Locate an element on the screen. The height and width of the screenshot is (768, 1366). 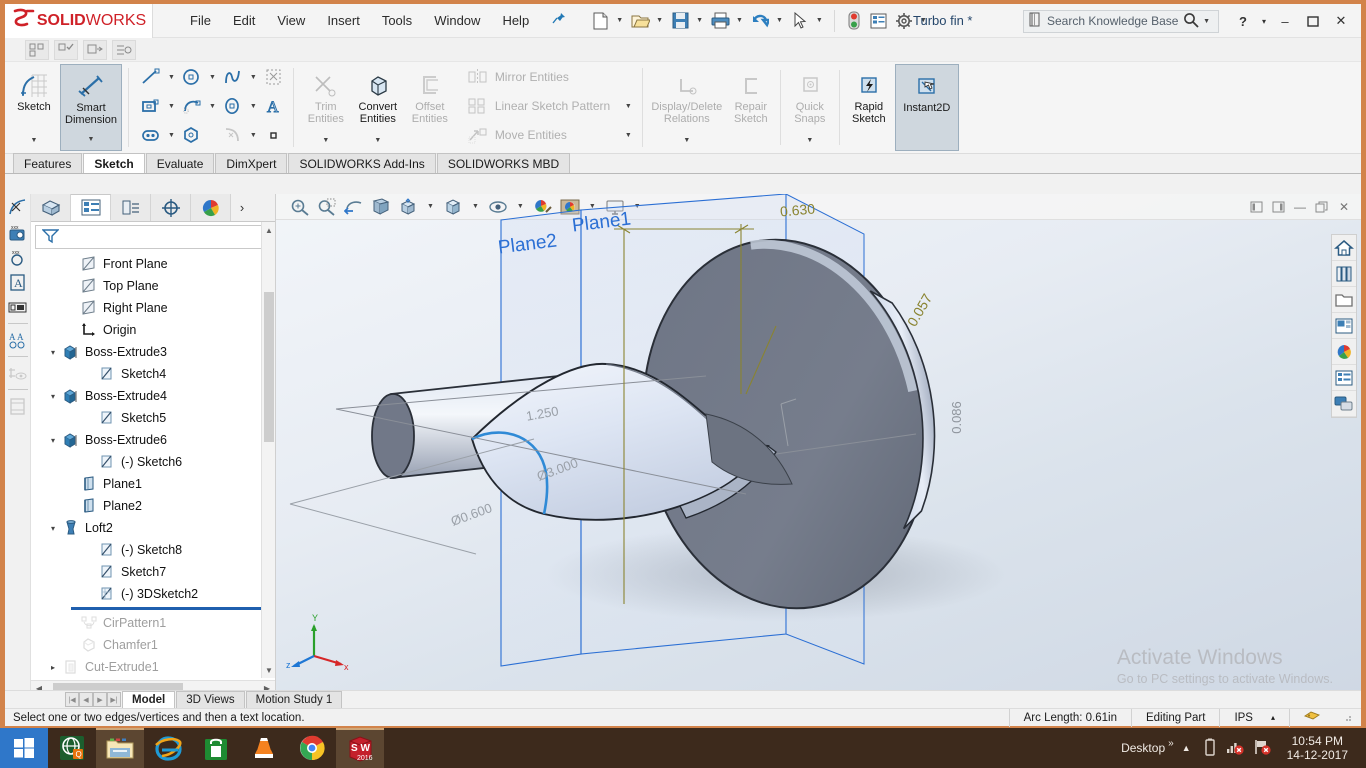
rectangle-icon is located at coordinates (151, 106).